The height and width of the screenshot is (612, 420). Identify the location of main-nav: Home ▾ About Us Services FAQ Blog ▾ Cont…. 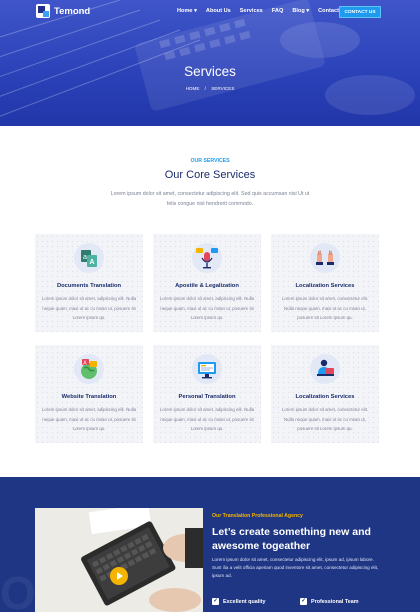
(258, 11).